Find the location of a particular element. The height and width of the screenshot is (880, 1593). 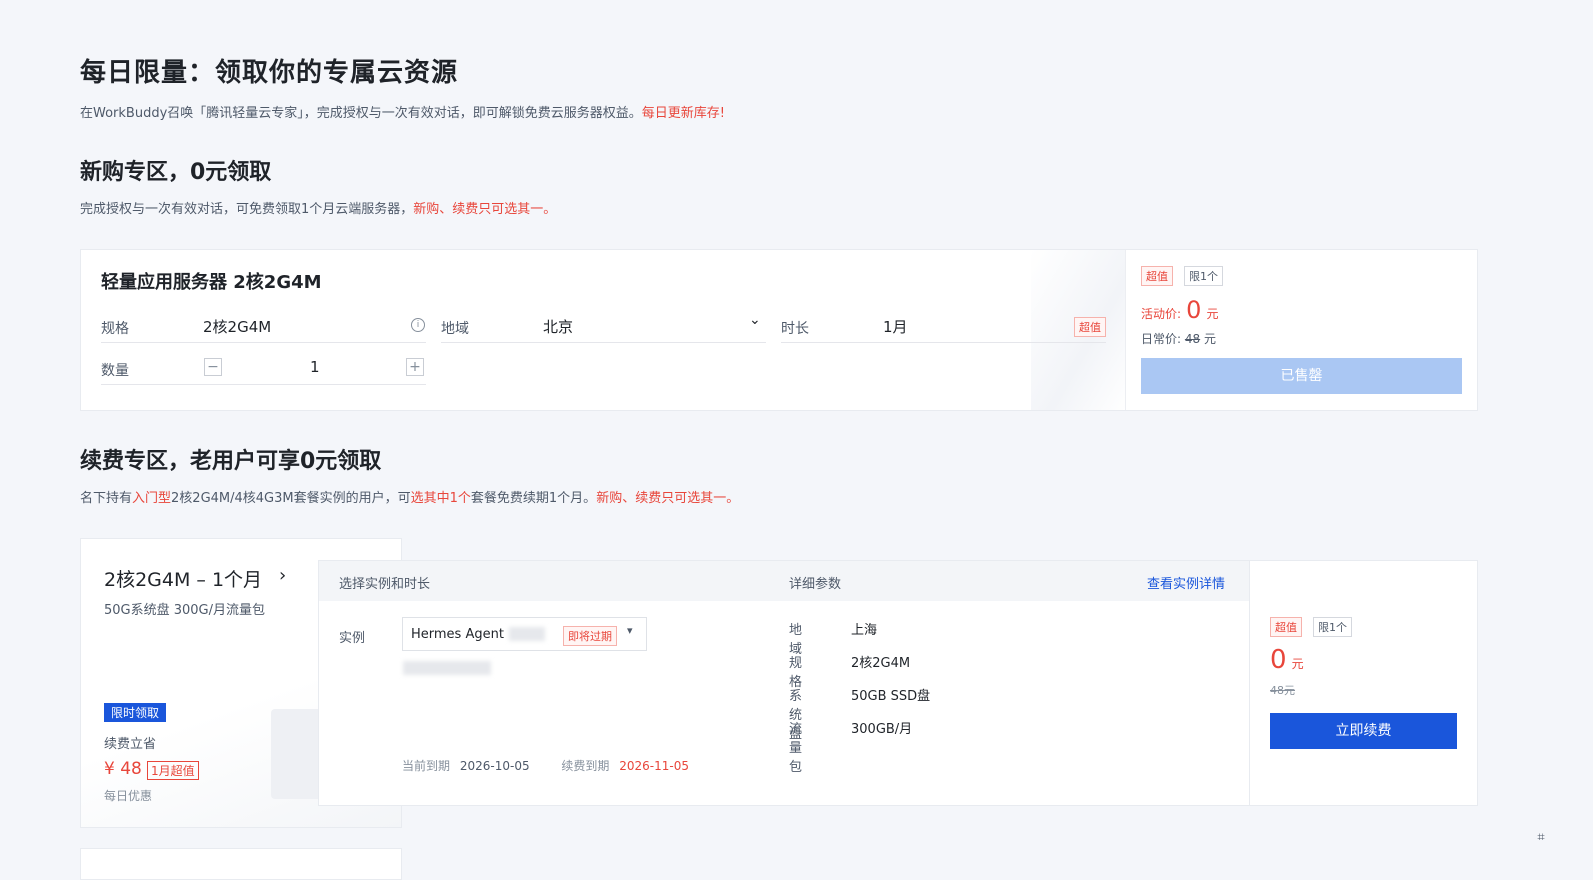

normal-label: 日常价: is located at coordinates (1161, 339).